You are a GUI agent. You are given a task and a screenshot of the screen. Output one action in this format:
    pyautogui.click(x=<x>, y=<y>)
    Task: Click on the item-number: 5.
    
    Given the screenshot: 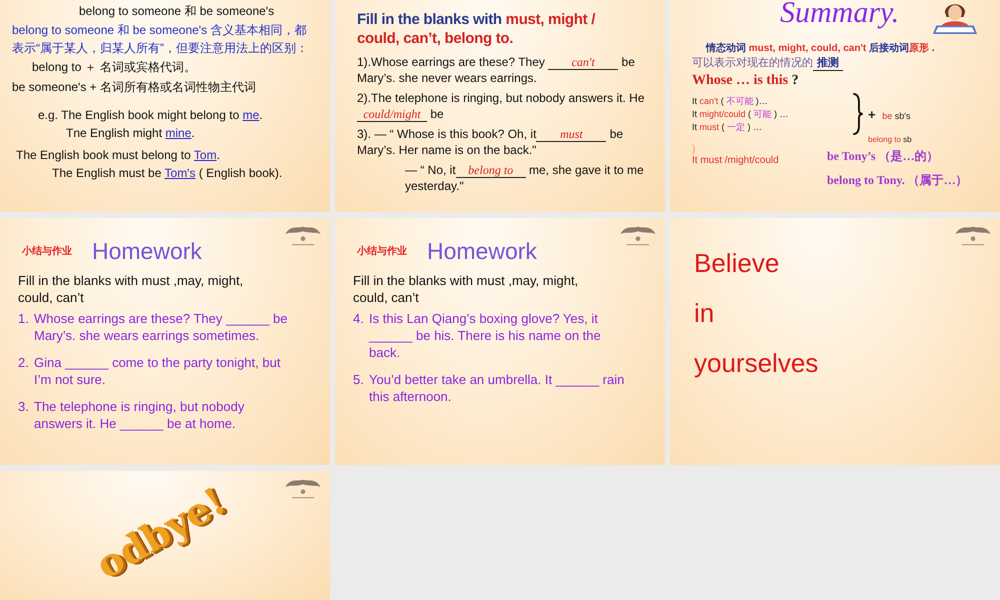 What is the action you would take?
    pyautogui.click(x=359, y=380)
    